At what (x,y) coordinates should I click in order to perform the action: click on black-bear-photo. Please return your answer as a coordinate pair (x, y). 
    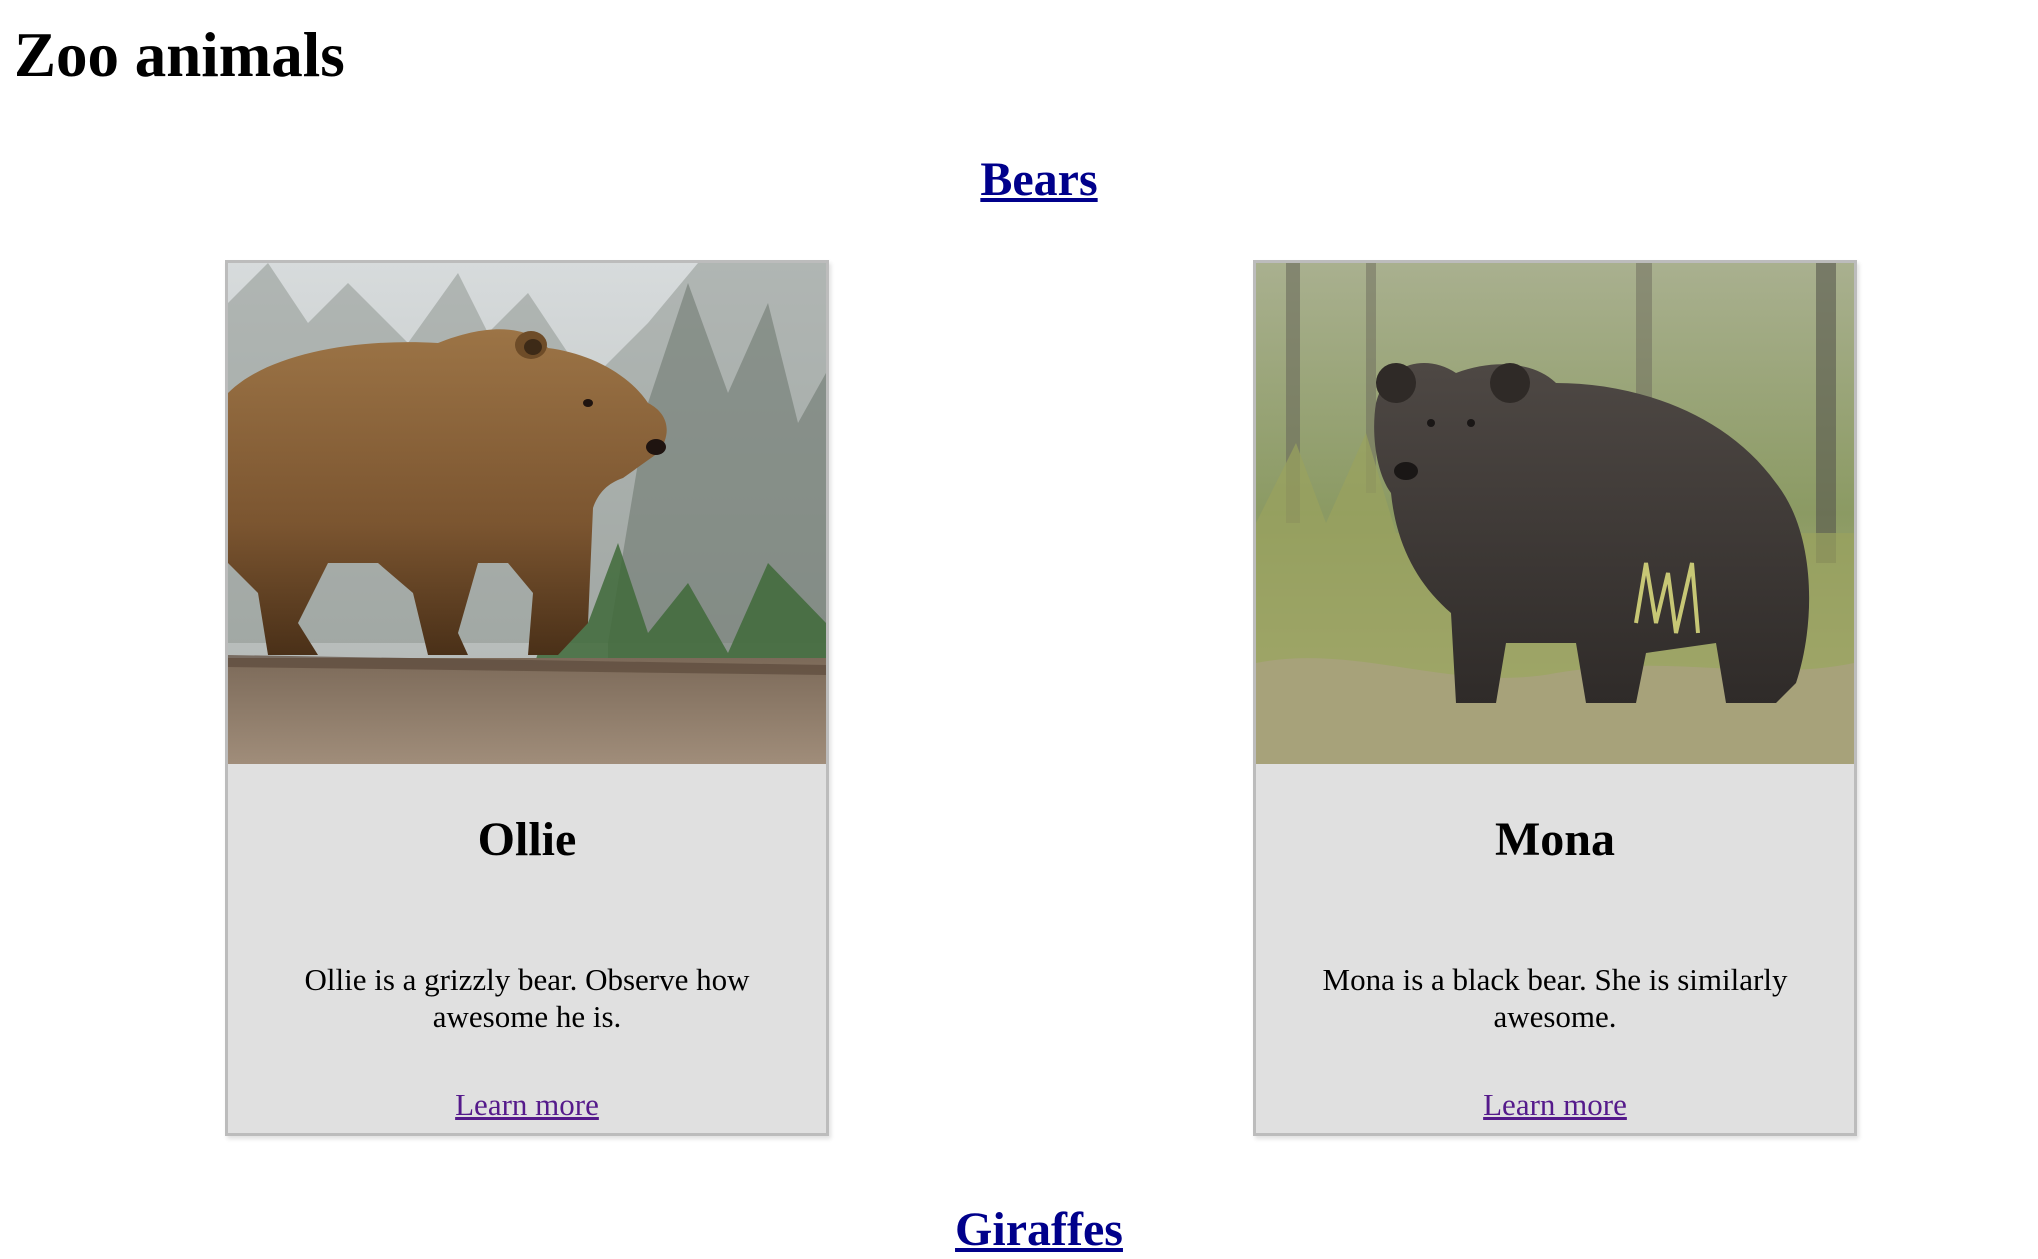
    Looking at the image, I should click on (1555, 513).